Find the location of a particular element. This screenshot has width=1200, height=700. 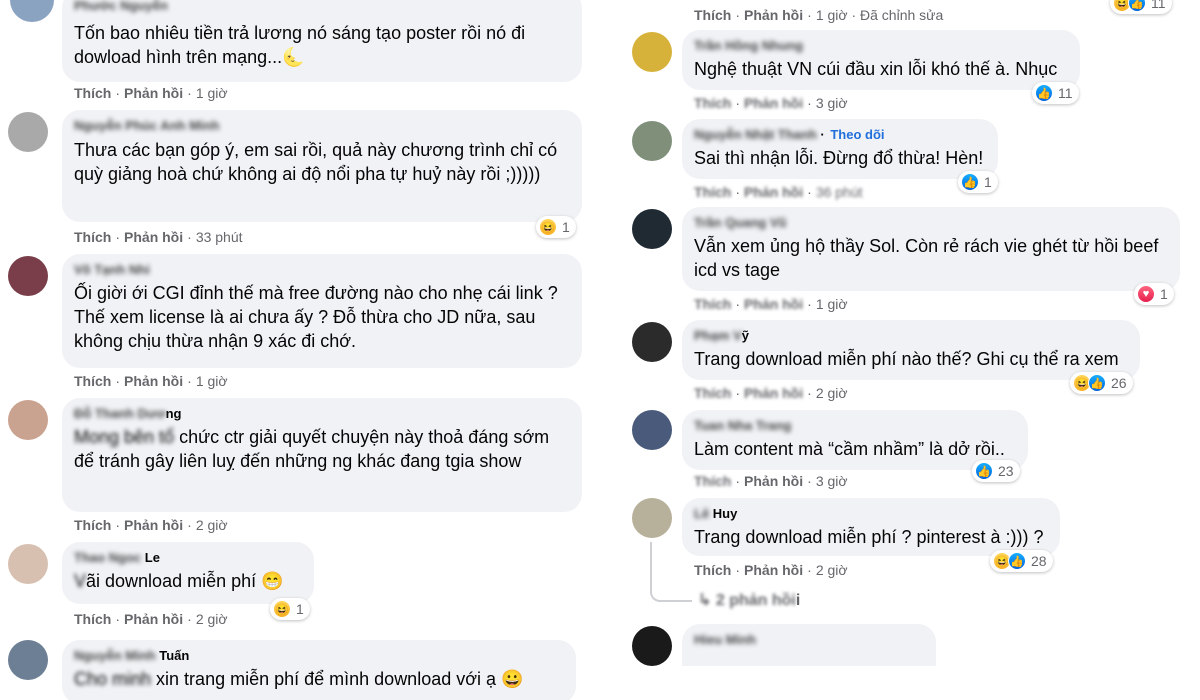

reply-thread-line is located at coordinates (671, 572).